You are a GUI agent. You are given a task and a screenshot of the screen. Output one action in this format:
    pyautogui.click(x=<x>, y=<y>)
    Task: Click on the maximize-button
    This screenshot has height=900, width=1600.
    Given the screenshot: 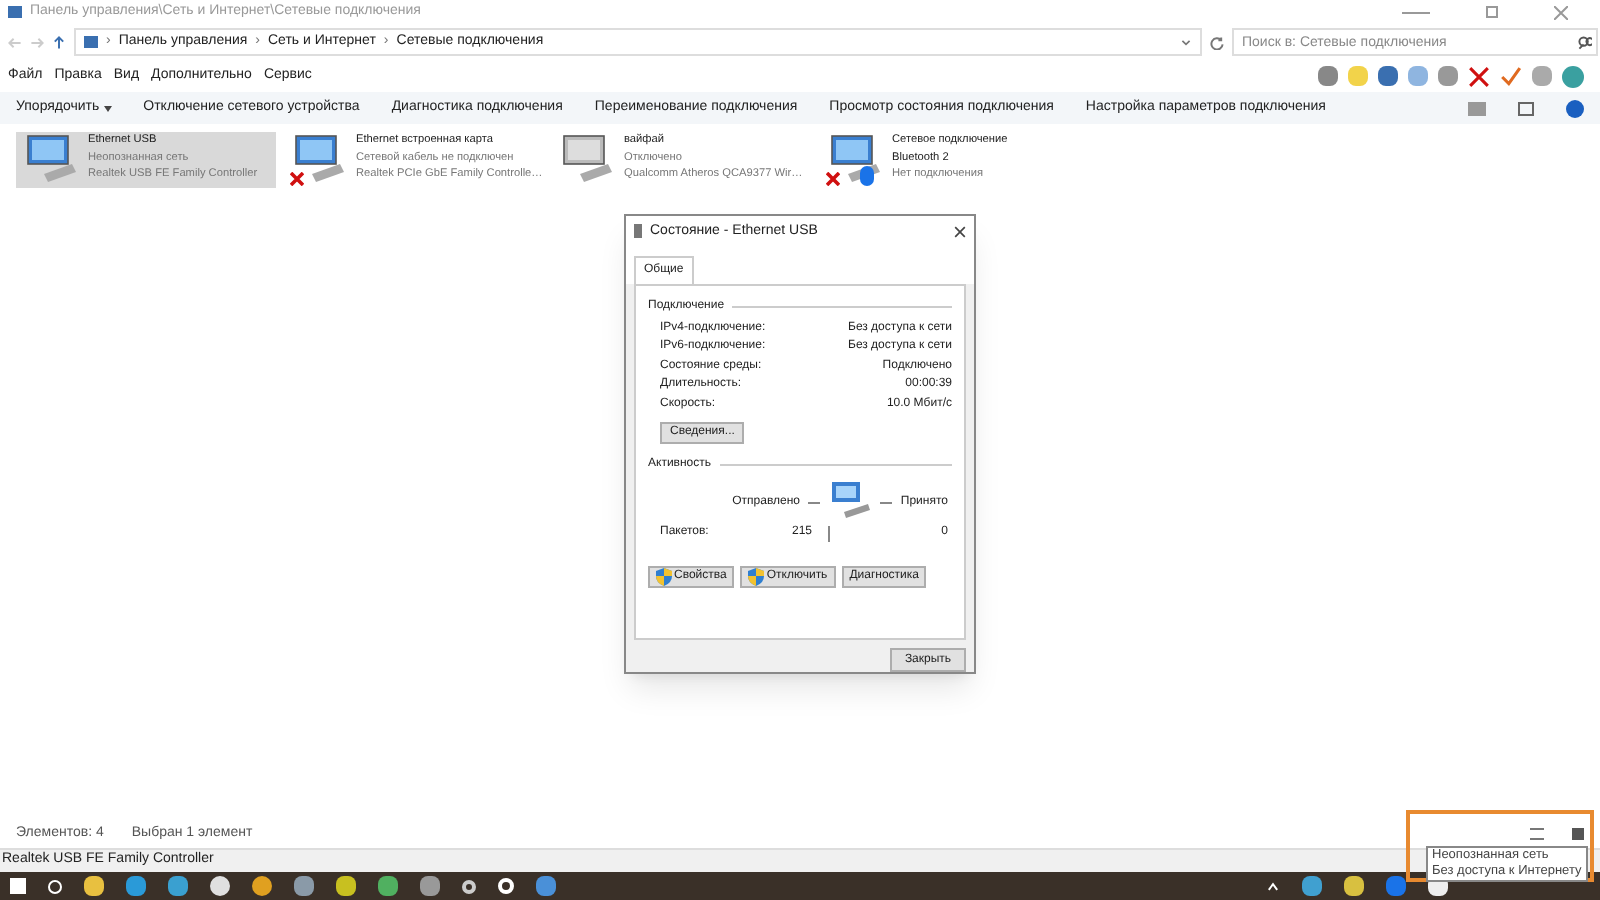 What is the action you would take?
    pyautogui.click(x=1492, y=12)
    